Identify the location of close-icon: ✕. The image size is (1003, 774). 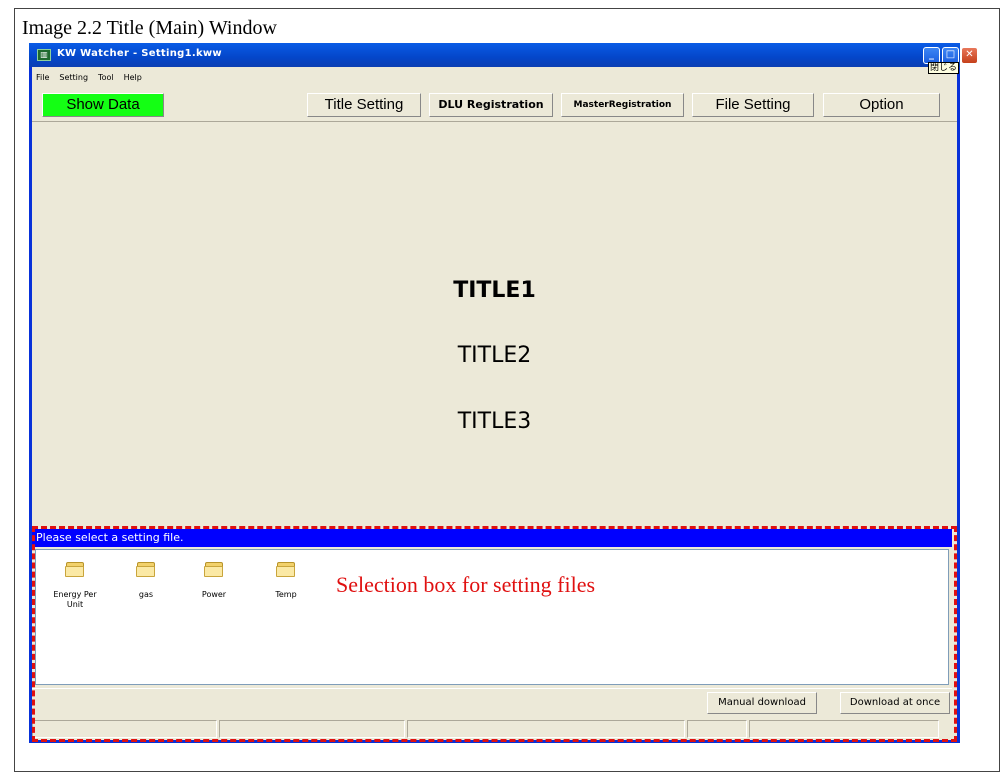
(969, 55).